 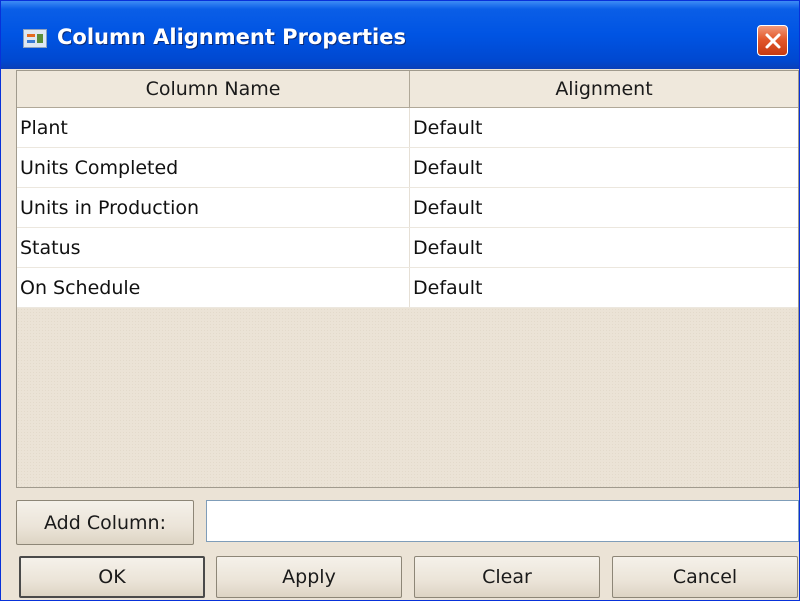 What do you see at coordinates (507, 577) in the screenshot?
I see `clear-button: Clear` at bounding box center [507, 577].